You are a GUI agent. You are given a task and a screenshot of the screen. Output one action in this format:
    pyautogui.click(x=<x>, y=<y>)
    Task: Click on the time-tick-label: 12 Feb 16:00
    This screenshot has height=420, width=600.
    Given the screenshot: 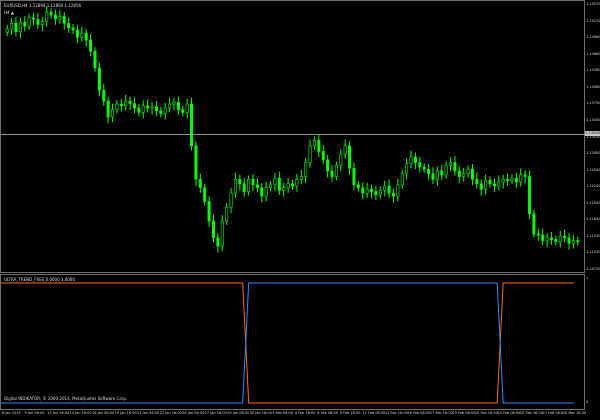 What is the action you would take?
    pyautogui.click(x=396, y=413)
    